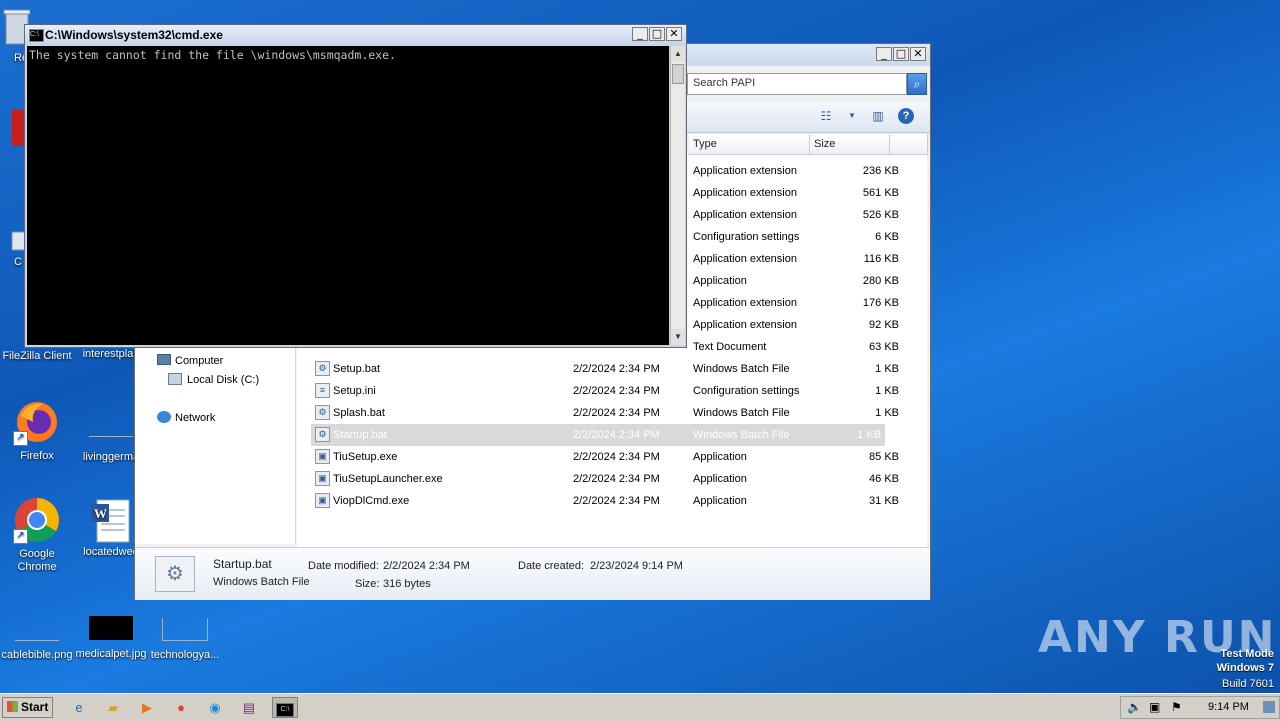  Describe the element at coordinates (551, 566) in the screenshot. I see `details-date-created-label: Date created:` at that location.